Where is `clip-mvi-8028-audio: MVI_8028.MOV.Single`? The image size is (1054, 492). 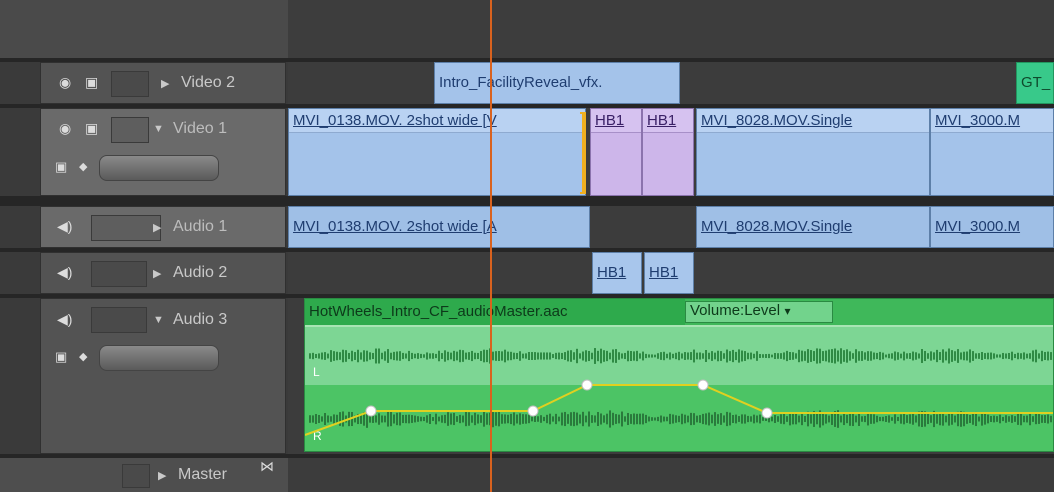 clip-mvi-8028-audio: MVI_8028.MOV.Single is located at coordinates (813, 227).